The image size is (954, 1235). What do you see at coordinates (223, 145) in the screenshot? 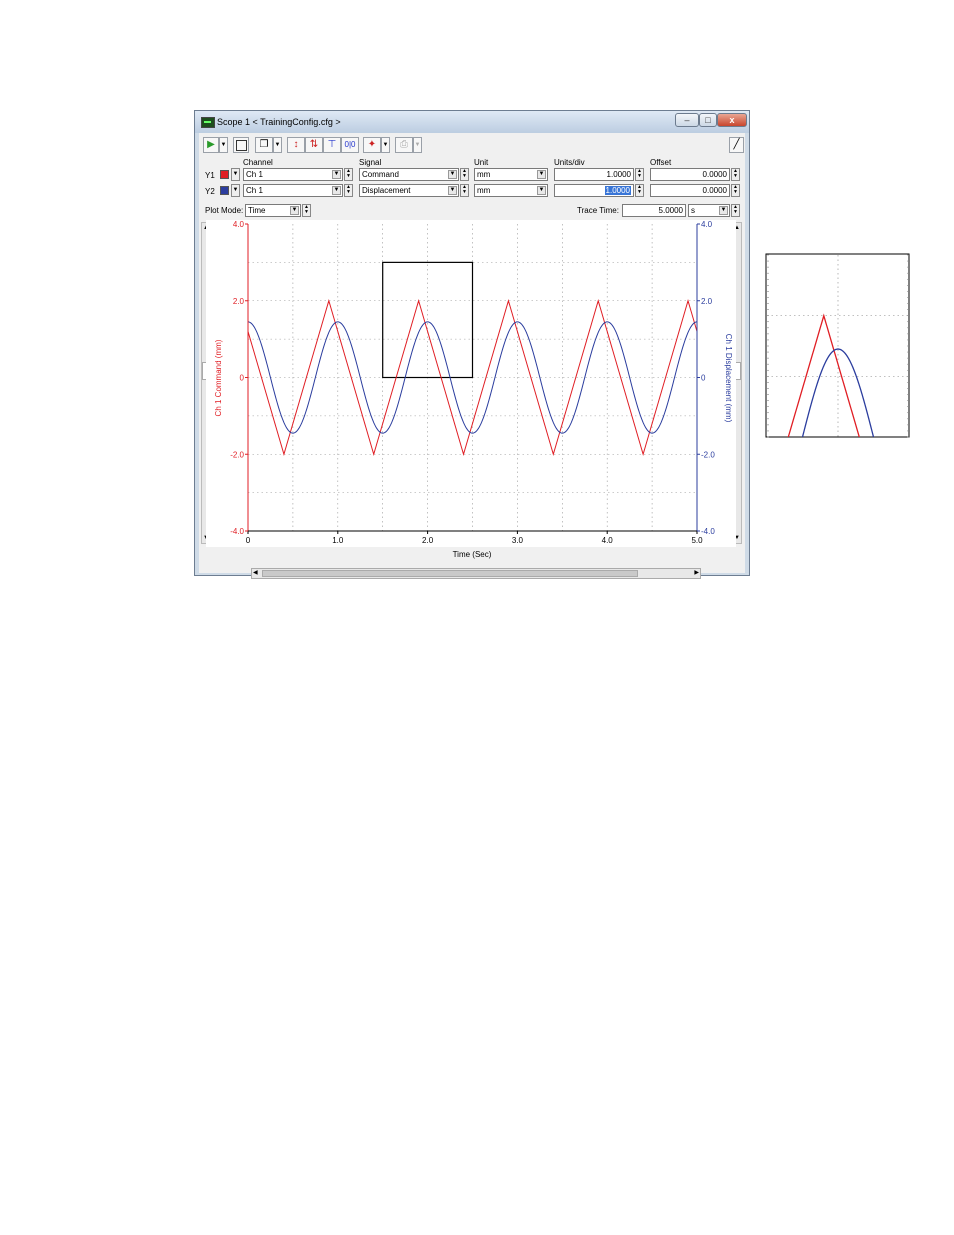
I see `play-dropdown-icon: ▼` at bounding box center [223, 145].